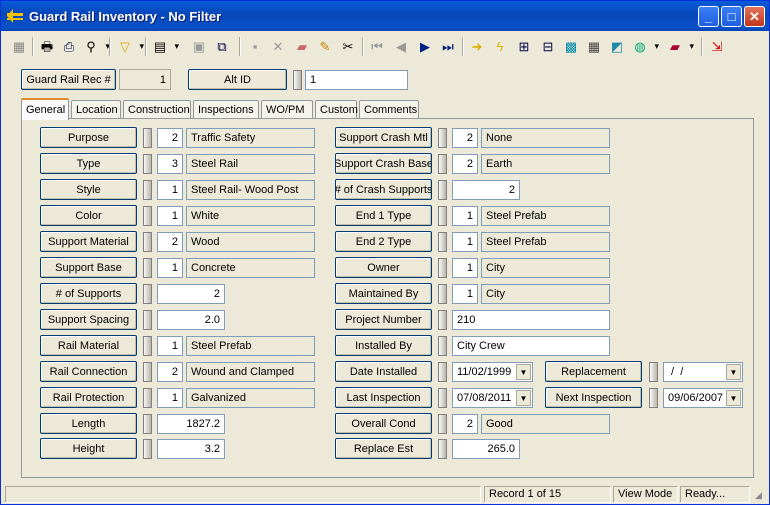 This screenshot has width=770, height=505. Describe the element at coordinates (68, 79) in the screenshot. I see `guard-rail-rec-button: Guard Rail Rec #` at that location.